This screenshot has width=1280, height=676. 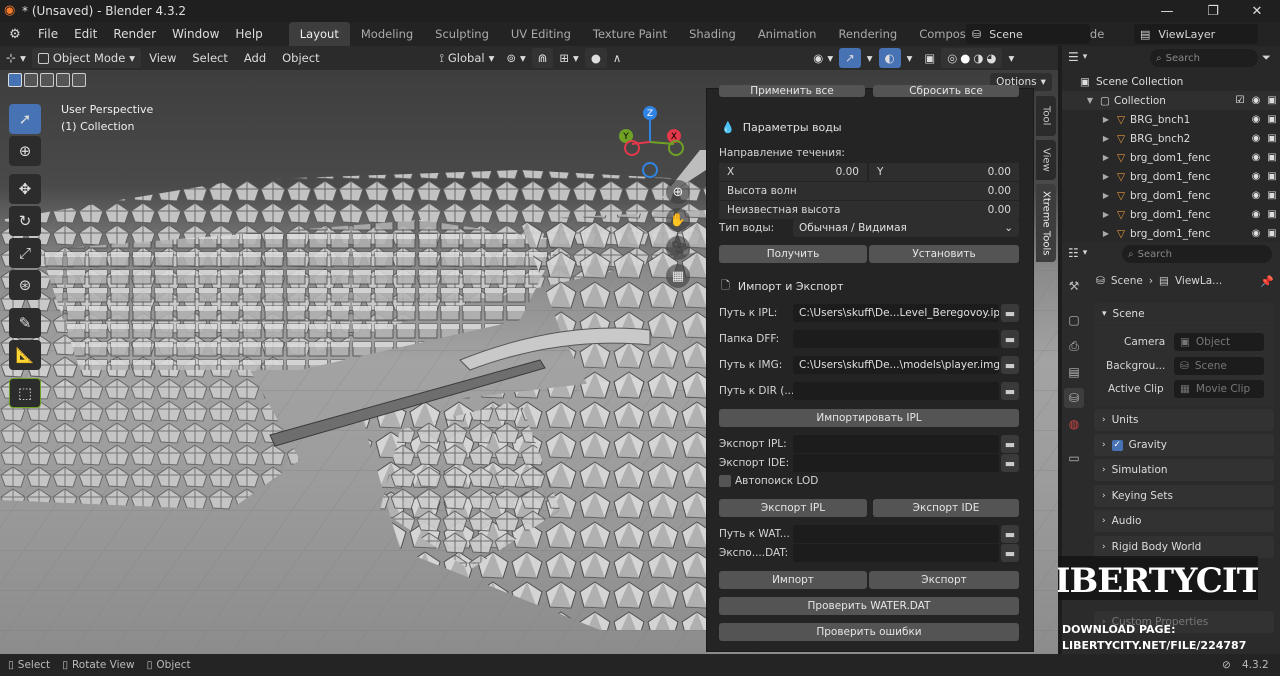 What do you see at coordinates (1010, 365) in the screenshot?
I see `img-browse-folder-icon: ▬` at bounding box center [1010, 365].